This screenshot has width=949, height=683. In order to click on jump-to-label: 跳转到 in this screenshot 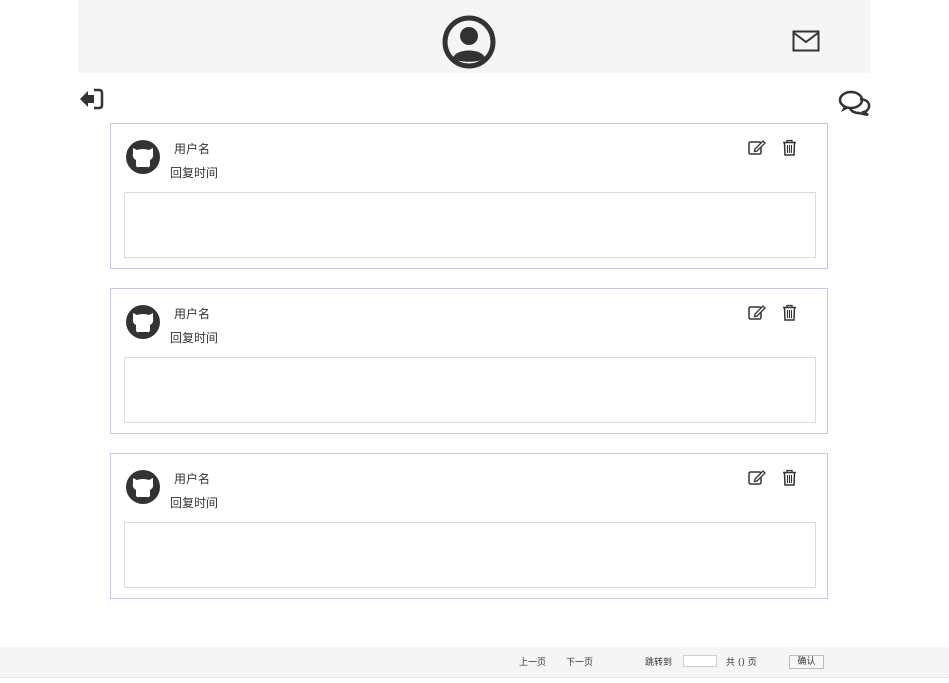, I will do `click(659, 663)`.